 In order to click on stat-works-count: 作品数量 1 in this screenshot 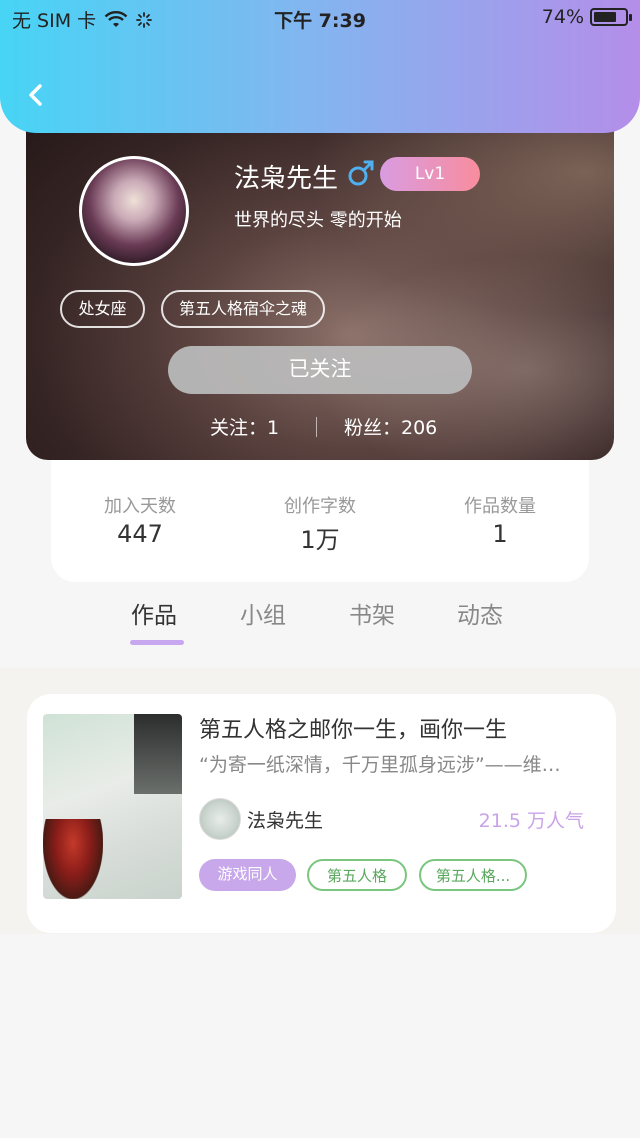, I will do `click(500, 520)`.